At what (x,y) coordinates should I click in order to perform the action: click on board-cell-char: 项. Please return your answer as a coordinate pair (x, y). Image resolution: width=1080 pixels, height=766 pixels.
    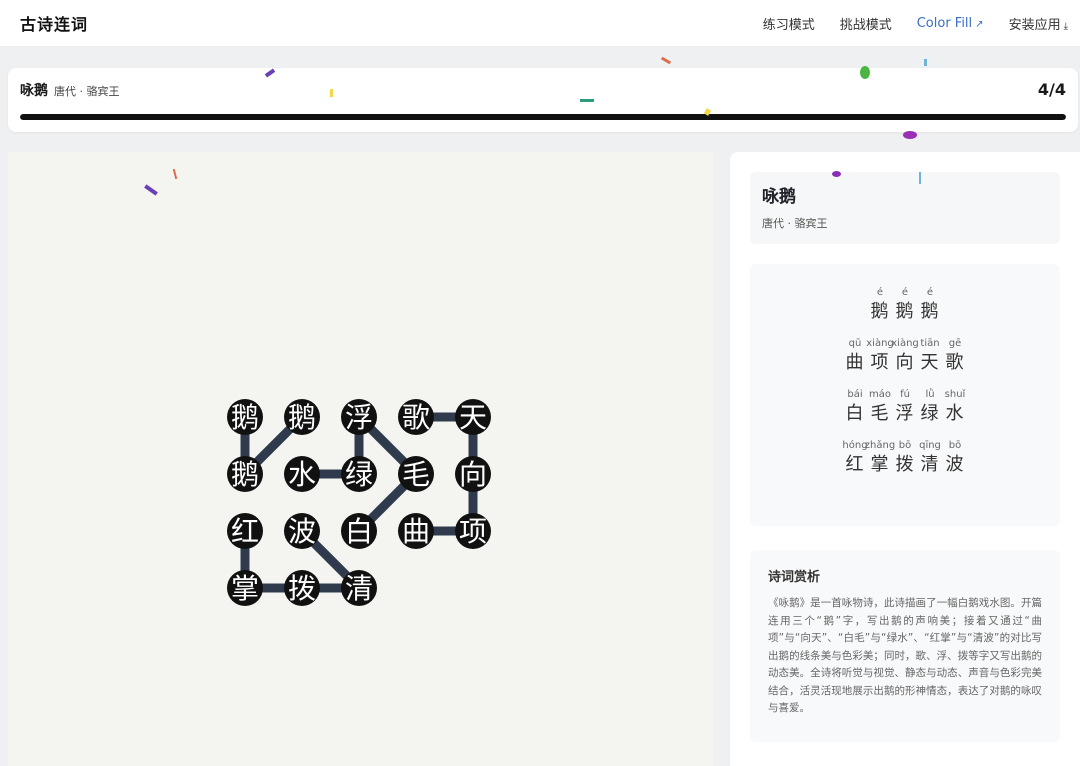
    Looking at the image, I should click on (473, 531).